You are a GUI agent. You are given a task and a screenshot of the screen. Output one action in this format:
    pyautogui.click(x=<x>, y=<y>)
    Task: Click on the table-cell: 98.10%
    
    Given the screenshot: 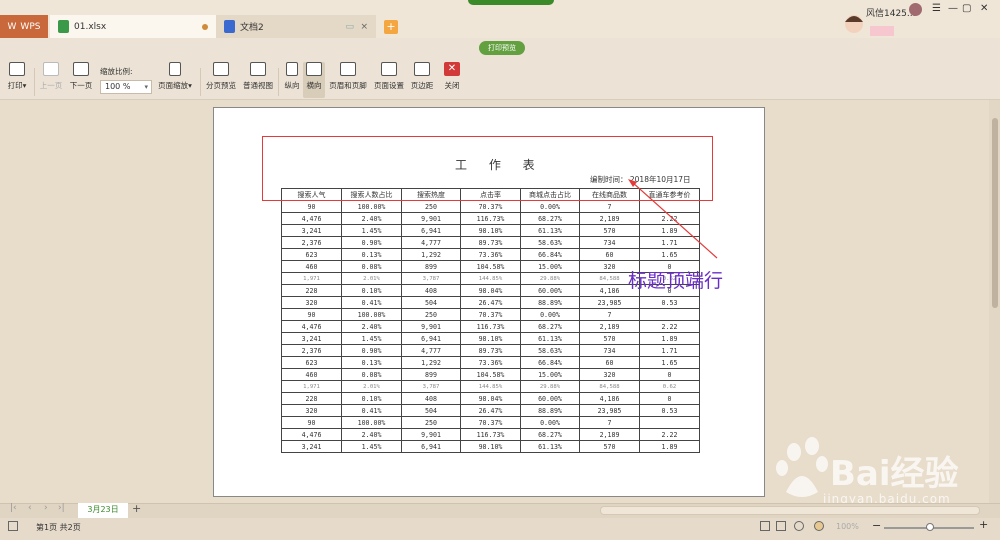 What is the action you would take?
    pyautogui.click(x=490, y=230)
    